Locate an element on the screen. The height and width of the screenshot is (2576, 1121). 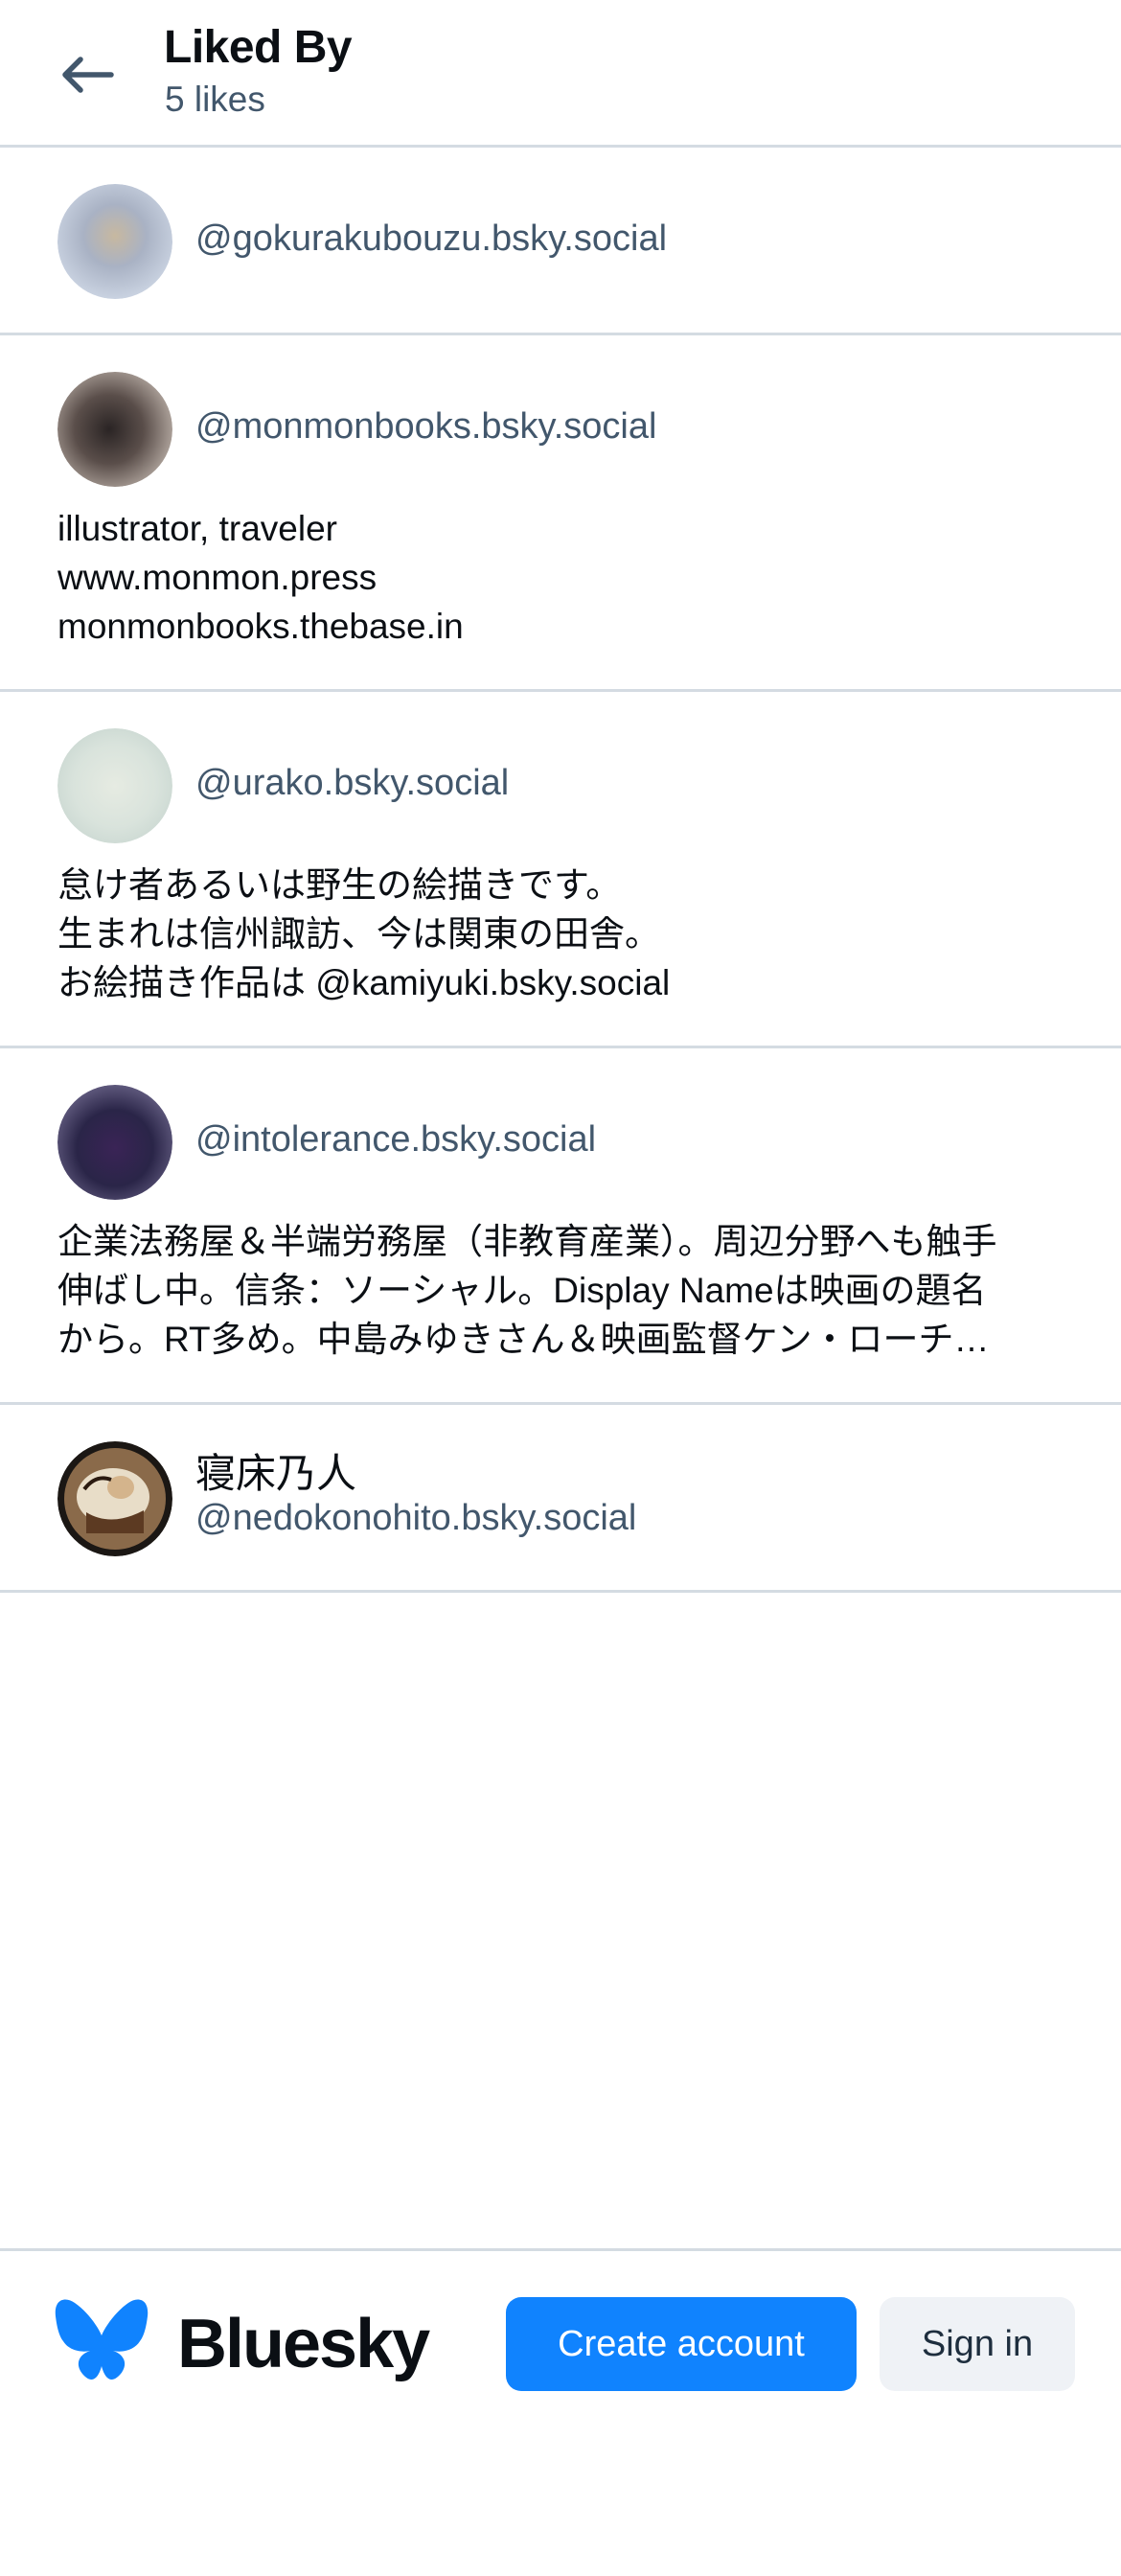
user-handle: @intolerance.bsky.social is located at coordinates (396, 1139).